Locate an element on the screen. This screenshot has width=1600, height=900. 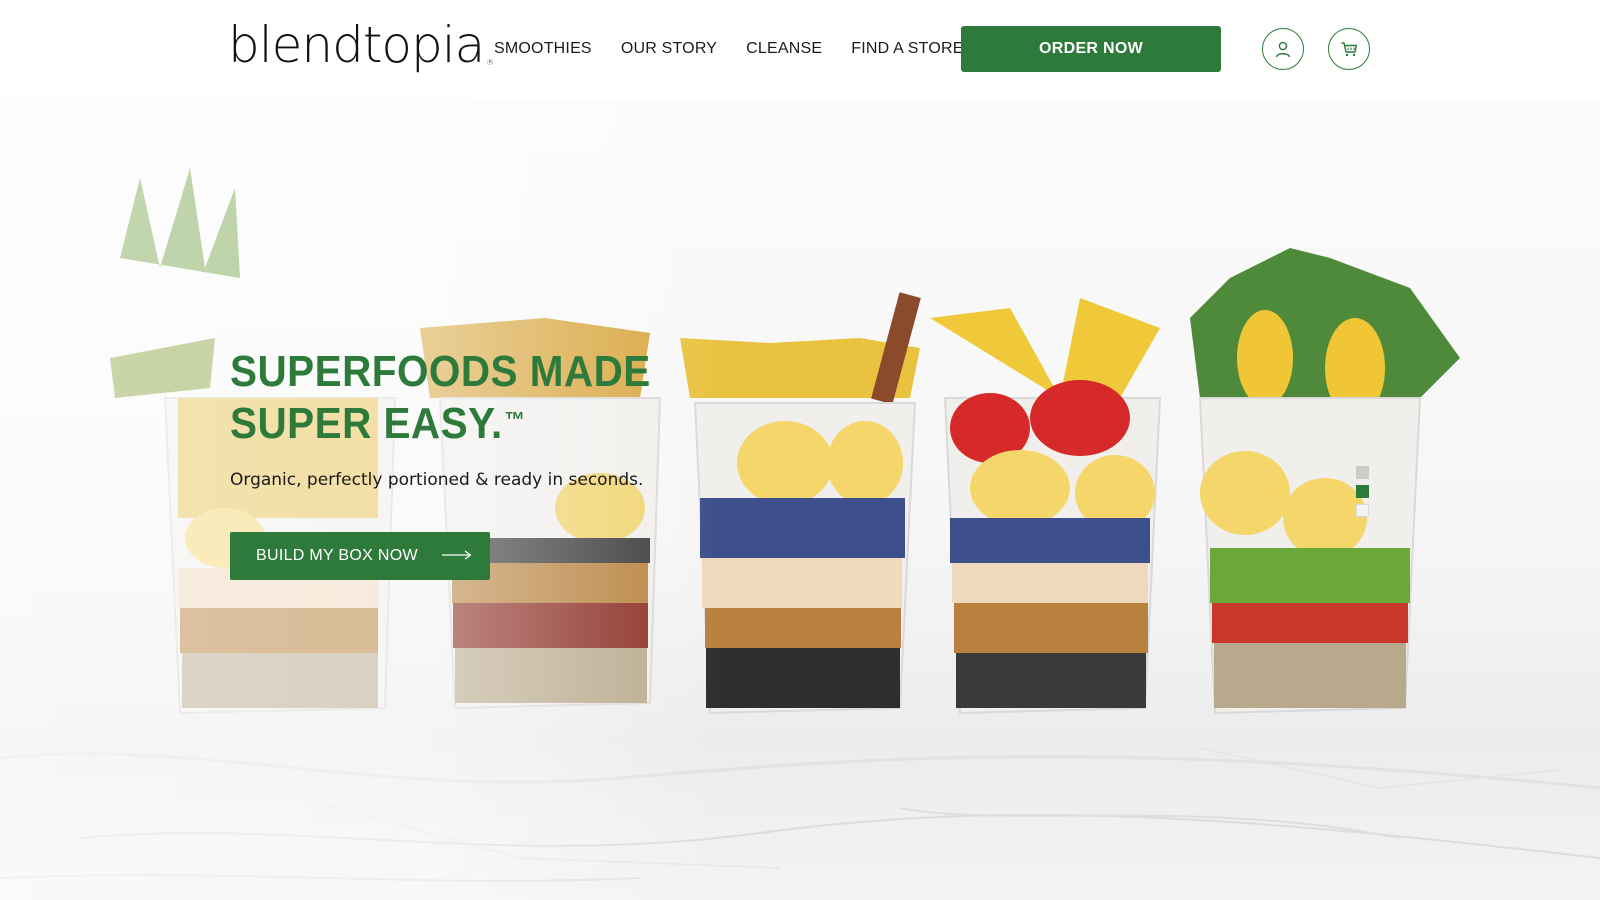
account-button is located at coordinates (1283, 49).